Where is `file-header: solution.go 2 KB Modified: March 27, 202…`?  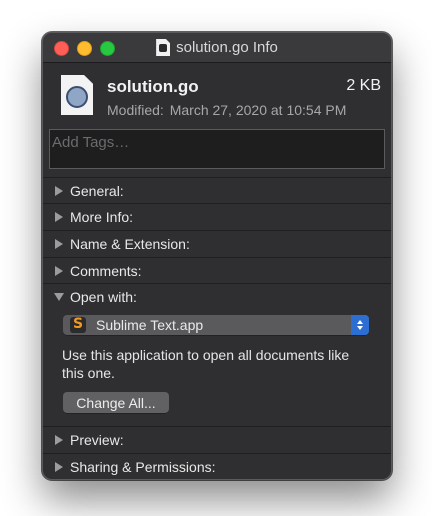
file-header: solution.go 2 KB Modified: March 27, 202… is located at coordinates (217, 94).